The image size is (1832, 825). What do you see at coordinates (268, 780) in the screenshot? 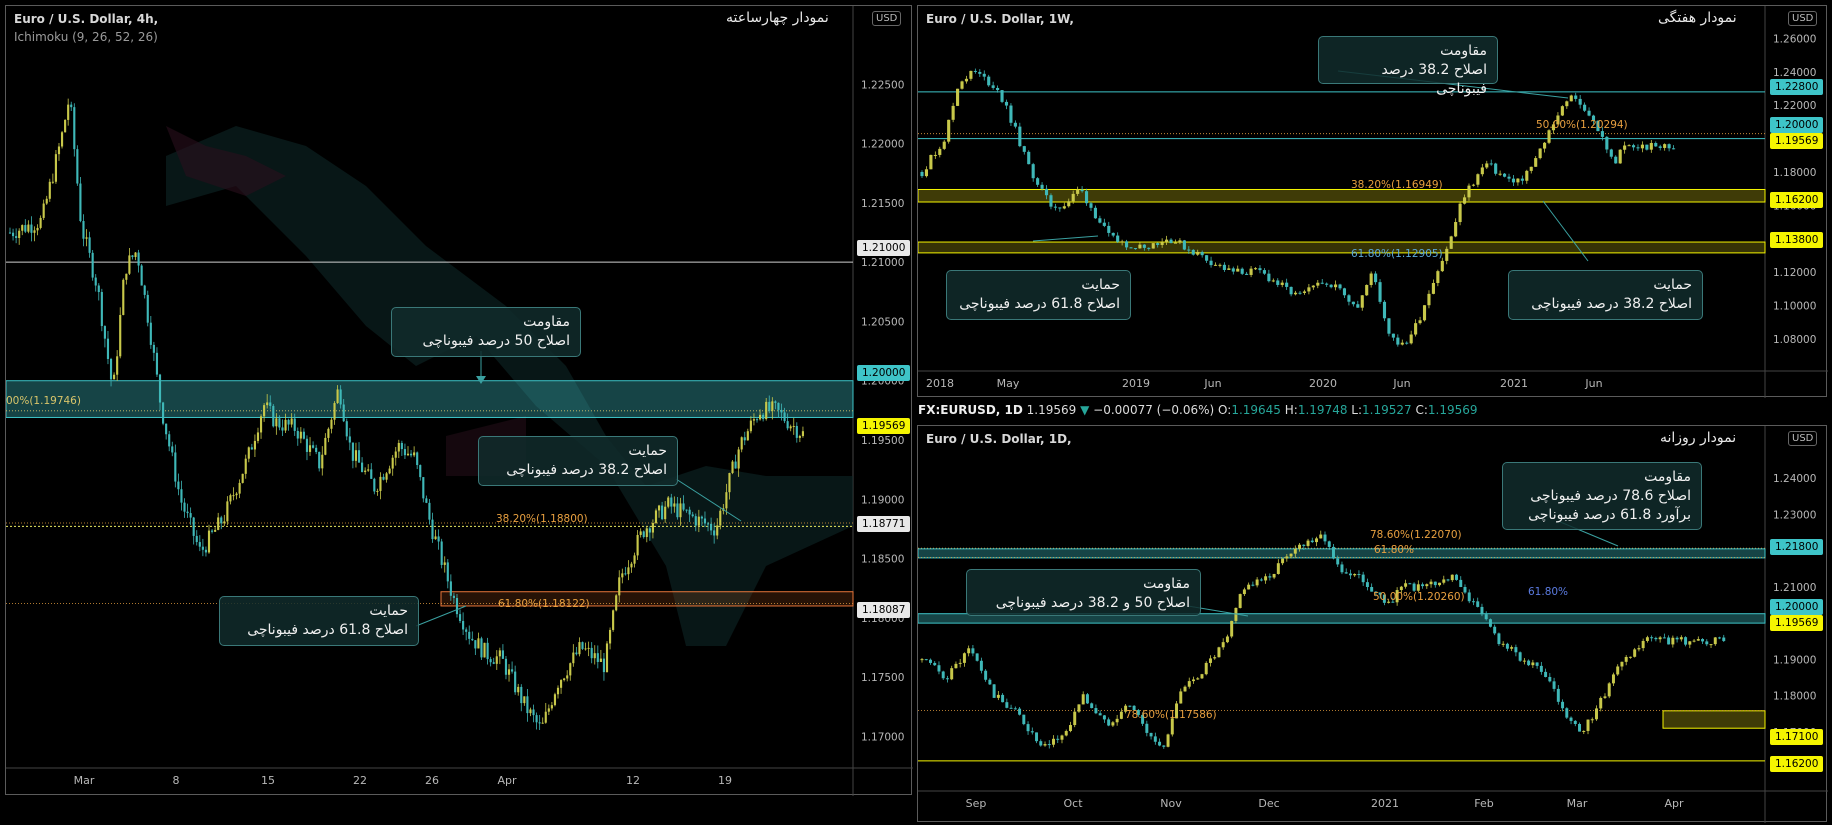
I see `x-tick-label: 15` at bounding box center [268, 780].